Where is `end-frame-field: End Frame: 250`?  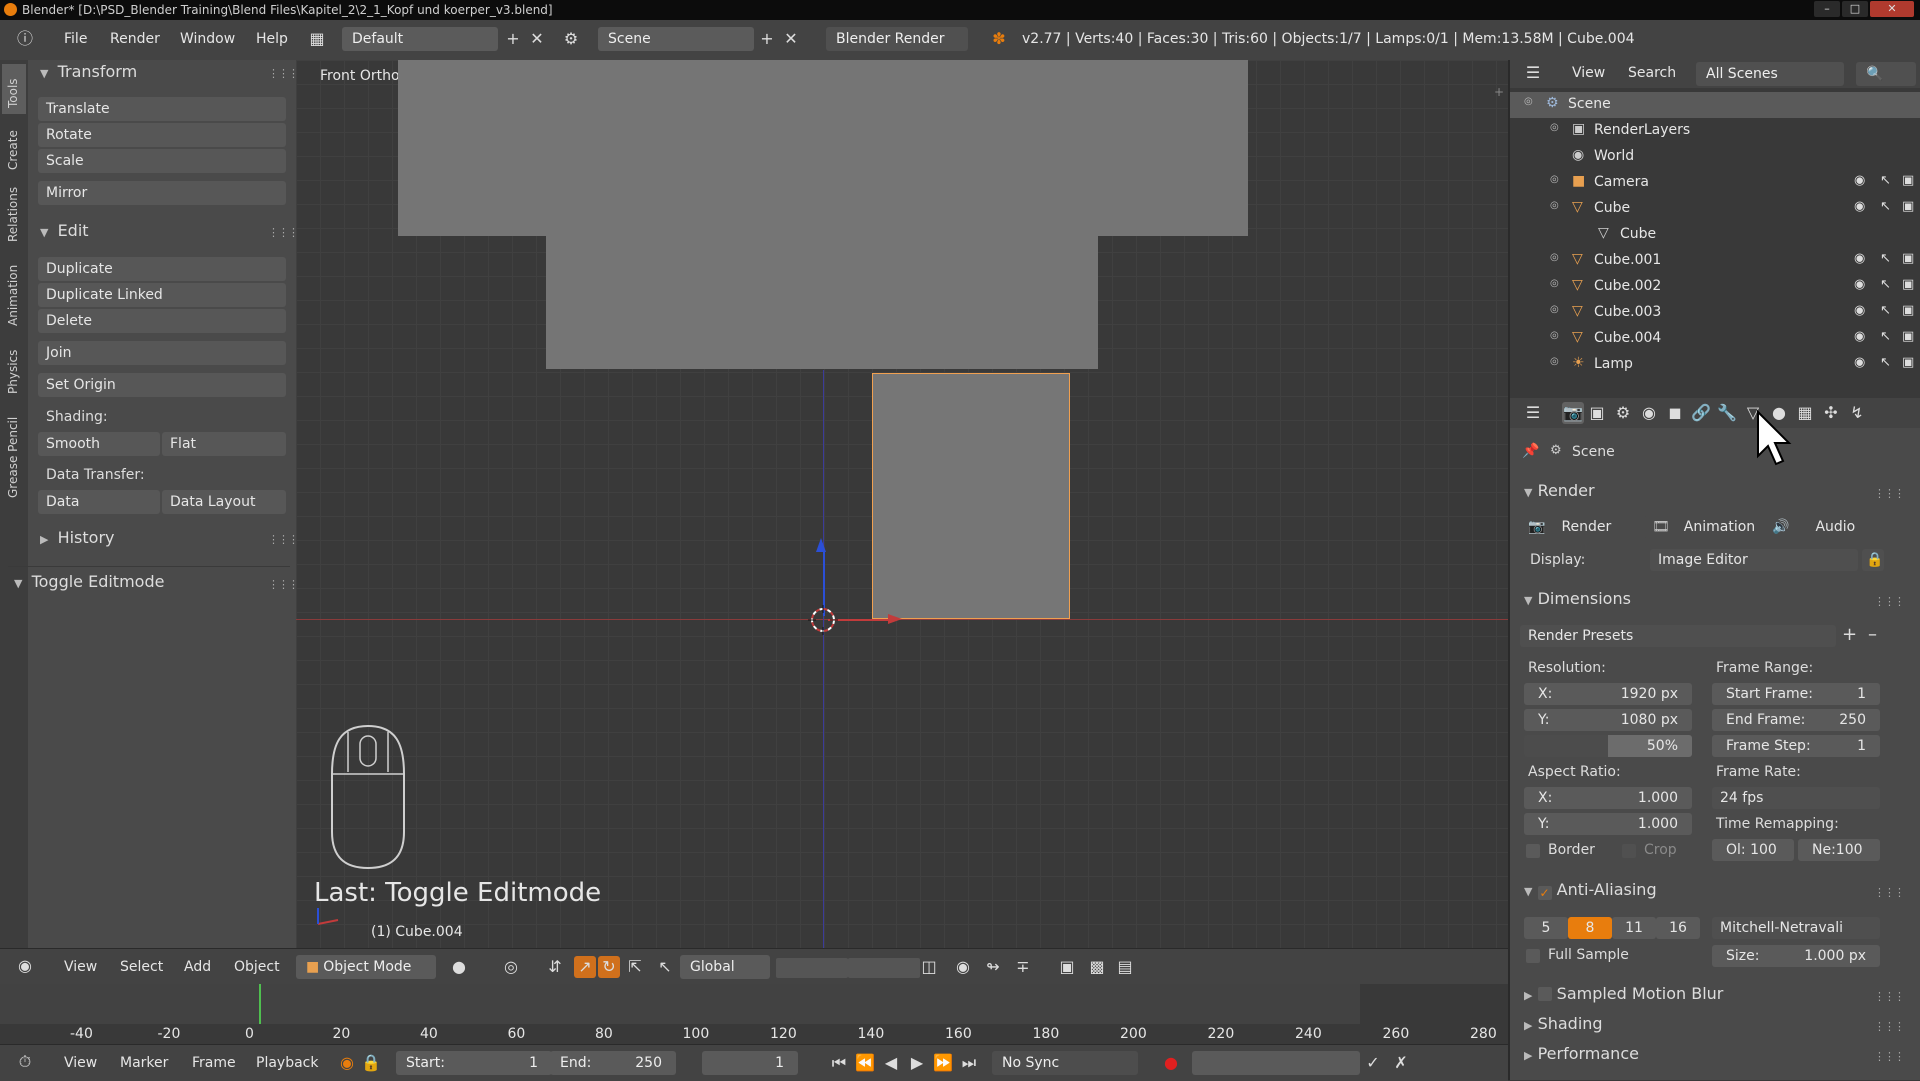 end-frame-field: End Frame: 250 is located at coordinates (1796, 720).